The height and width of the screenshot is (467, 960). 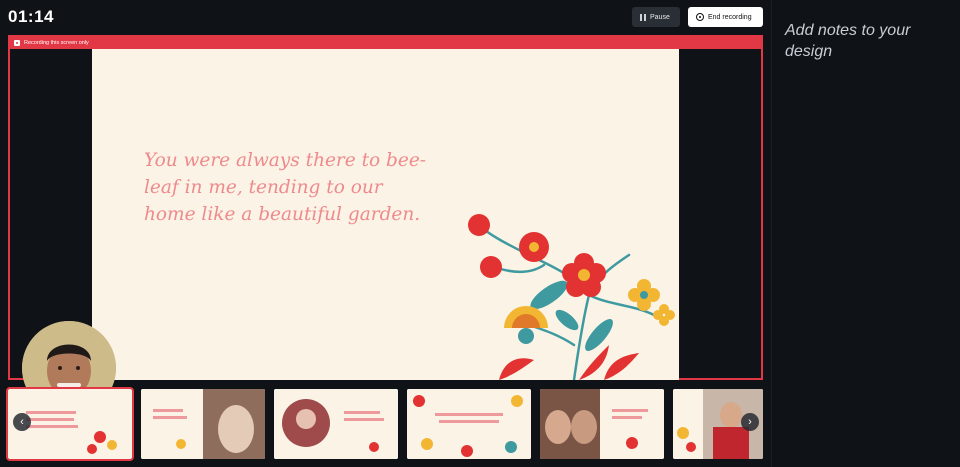 What do you see at coordinates (771, 233) in the screenshot?
I see `notes-divider` at bounding box center [771, 233].